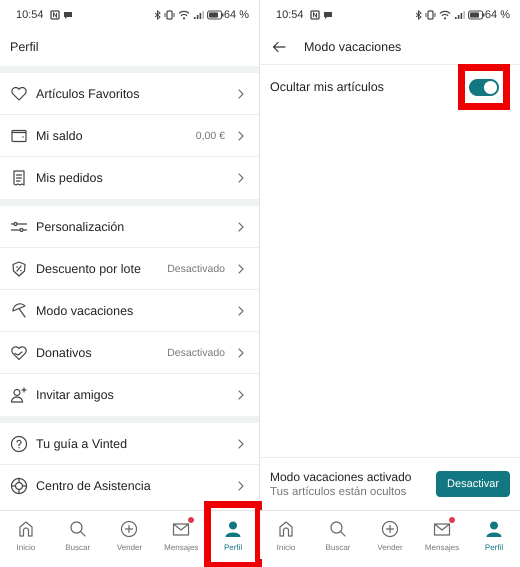 This screenshot has height=567, width=520. I want to click on heart-hands-icon, so click(19, 353).